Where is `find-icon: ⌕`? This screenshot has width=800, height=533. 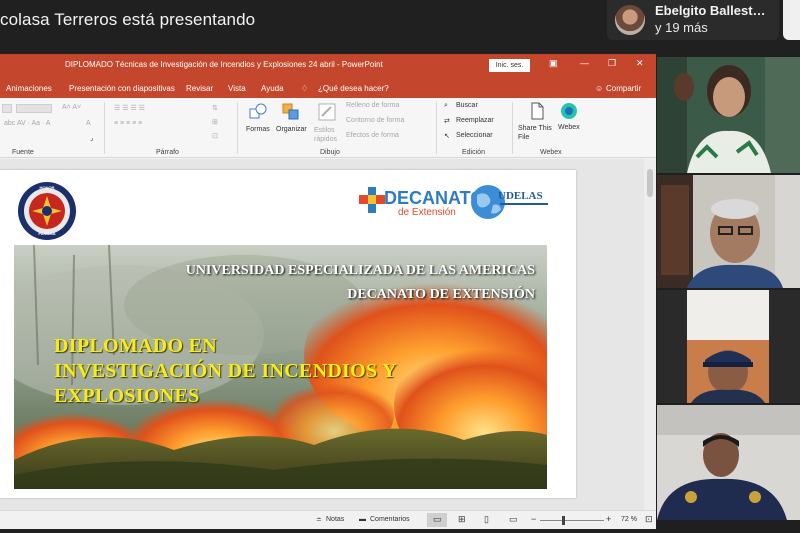
find-icon: ⌕ is located at coordinates (446, 105).